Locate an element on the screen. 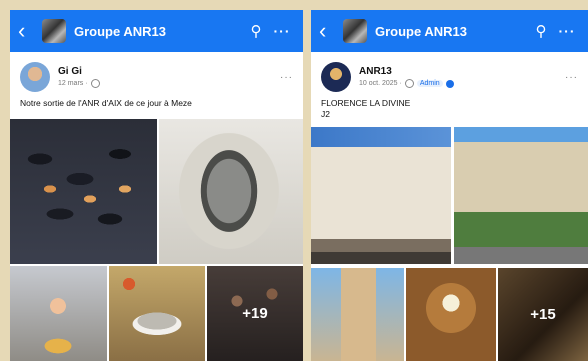 Image resolution: width=588 pixels, height=361 pixels. post-header: Gi Gi 12 mars · ··· is located at coordinates (156, 74).